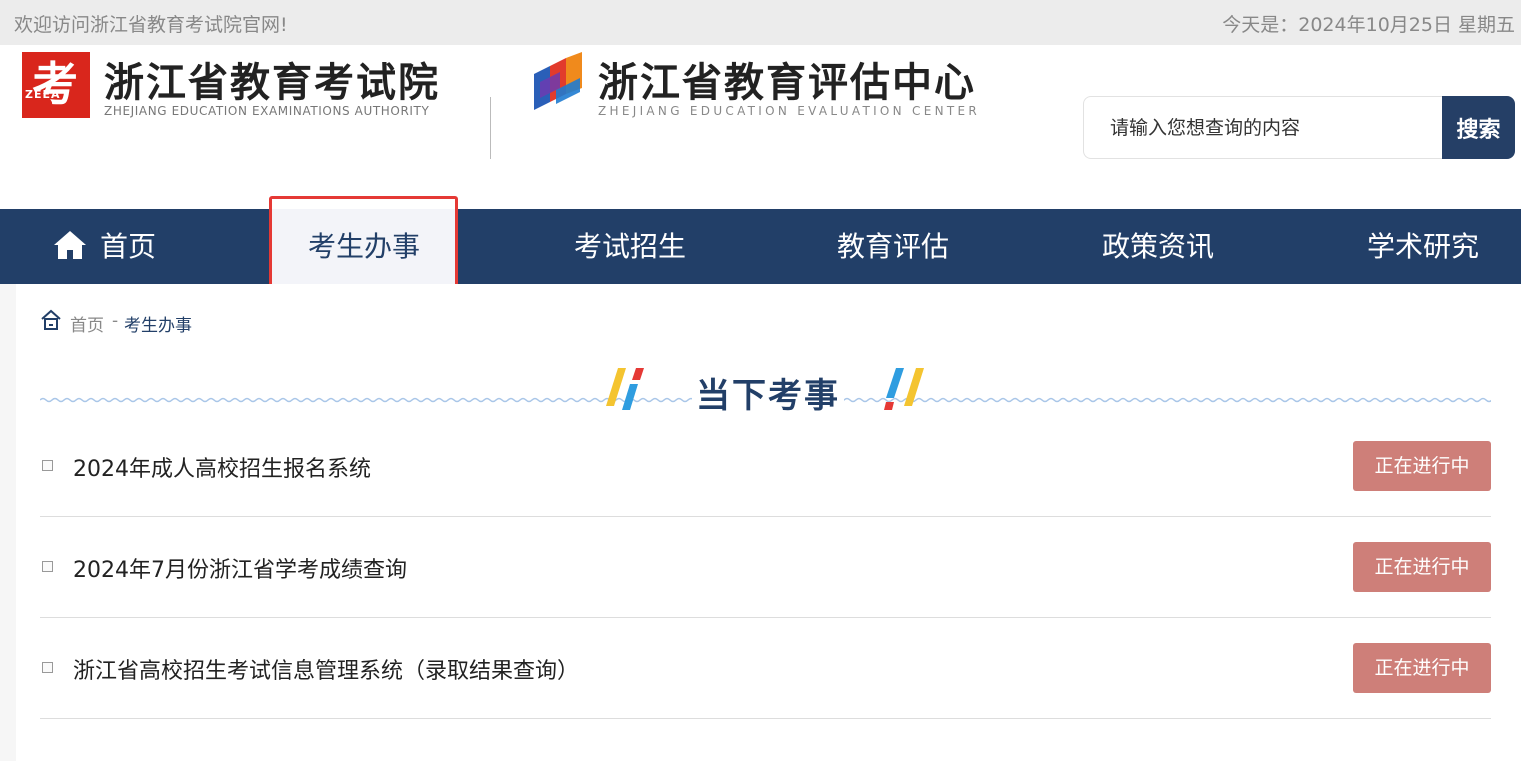 The width and height of the screenshot is (1521, 761). I want to click on top-bar: 欢迎访问浙江省教育考试院官网! 今天是：2024年10月25日 星期五, so click(760, 22).